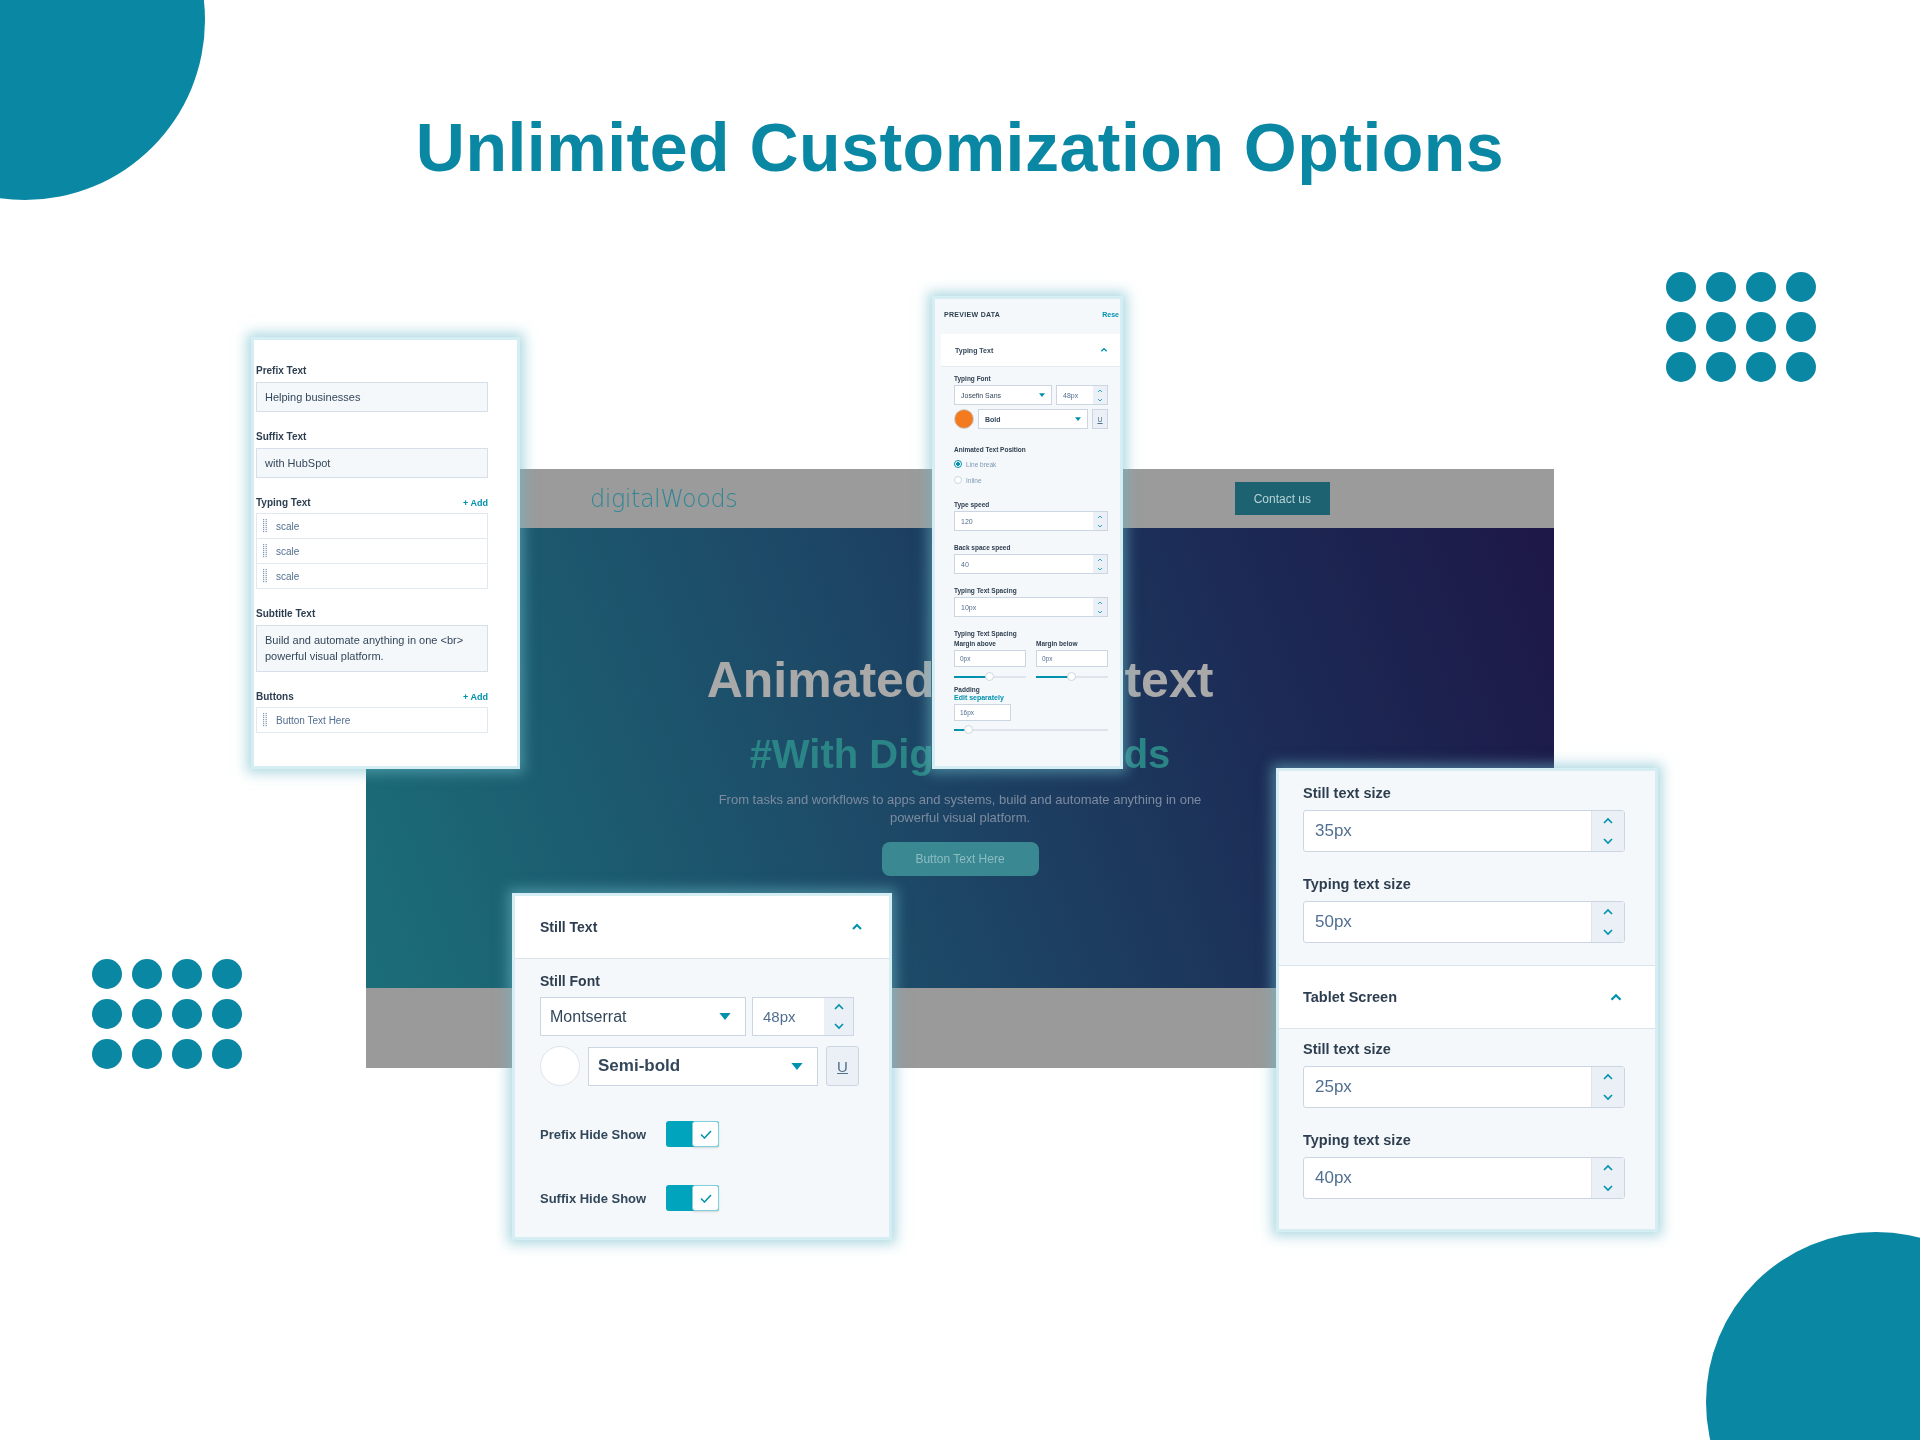 This screenshot has height=1440, width=1920. Describe the element at coordinates (703, 1066) in the screenshot. I see `weight-dropdown: Semi-bold` at that location.